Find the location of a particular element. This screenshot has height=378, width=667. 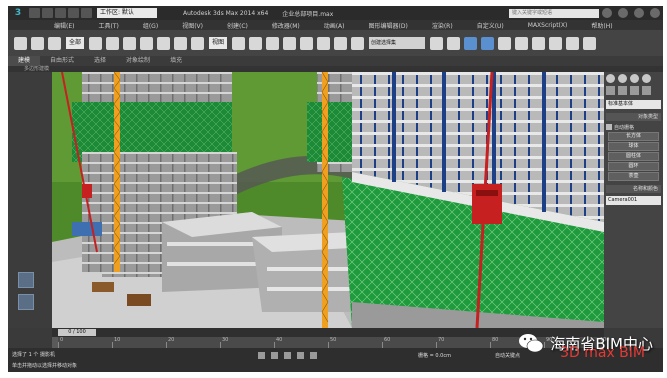

main-toolbar: 全部 视图 创建选择集 is located at coordinates (335, 43).